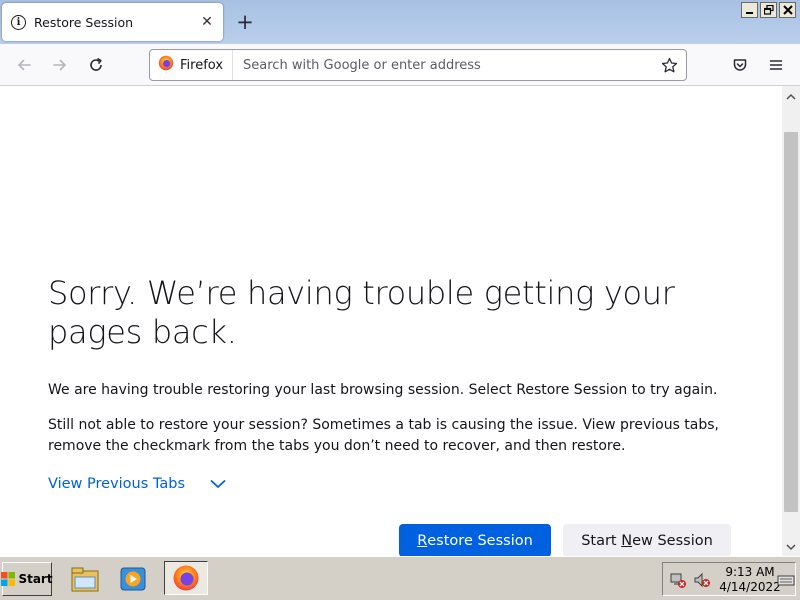 The image size is (800, 600). Describe the element at coordinates (245, 22) in the screenshot. I see `plus-icon: +` at that location.